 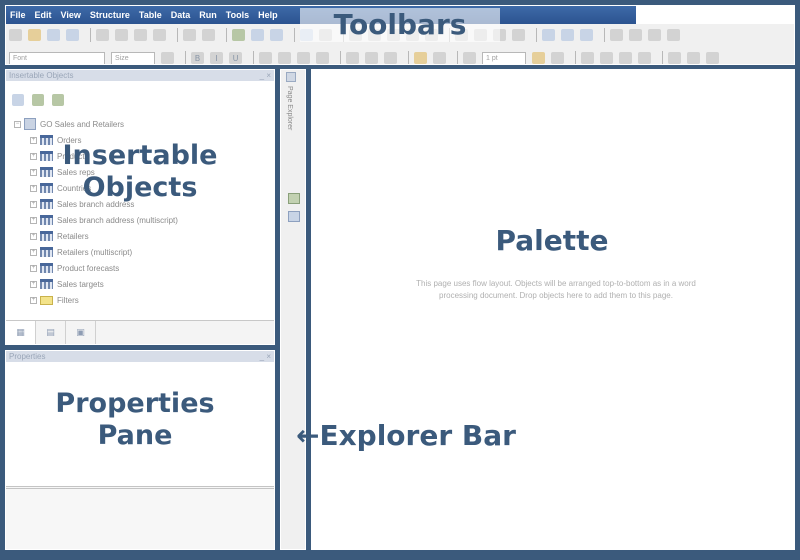 What do you see at coordinates (142, 268) in the screenshot?
I see `tree-item: + Product forecasts` at bounding box center [142, 268].